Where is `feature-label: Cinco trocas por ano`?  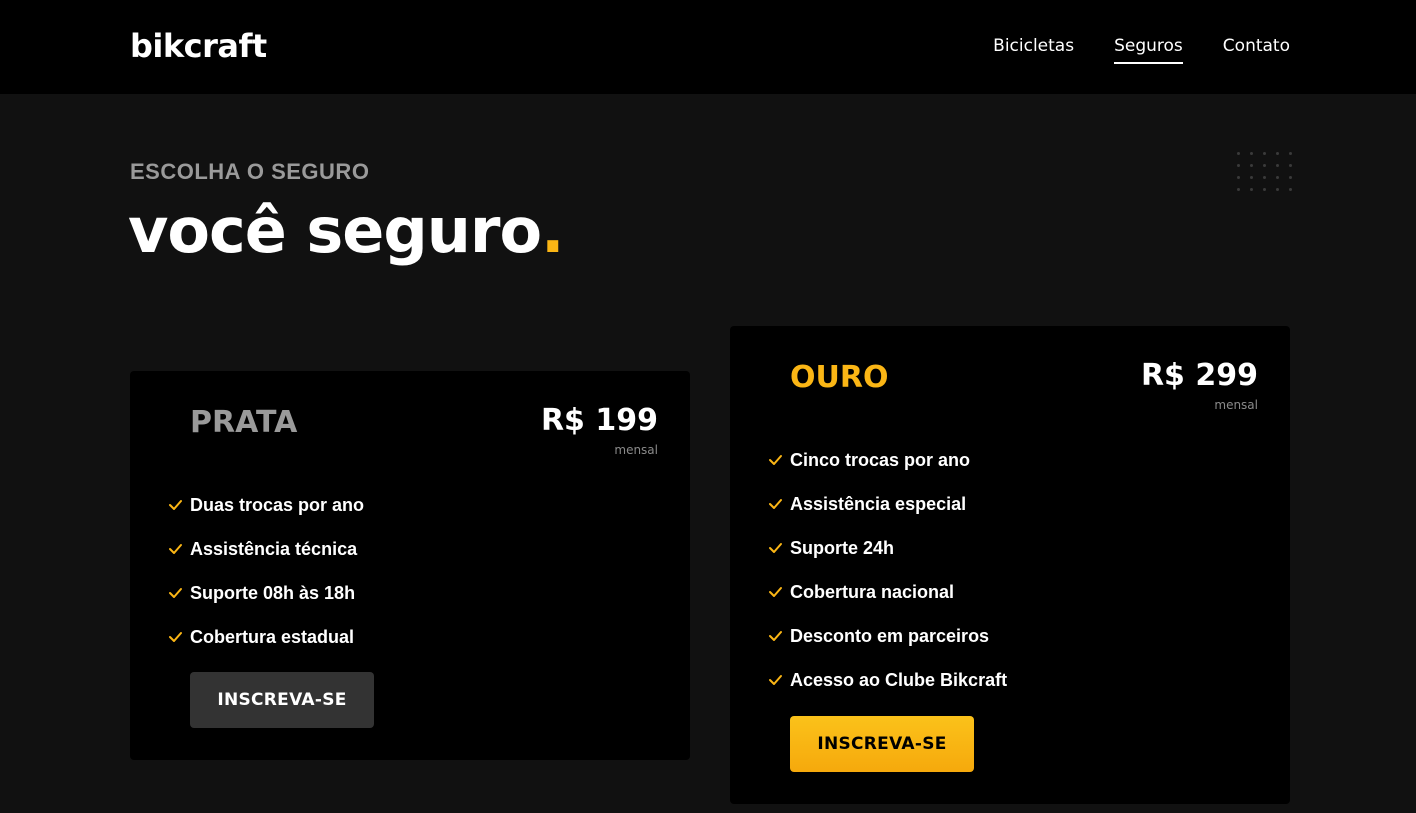
feature-label: Cinco trocas por ano is located at coordinates (880, 459).